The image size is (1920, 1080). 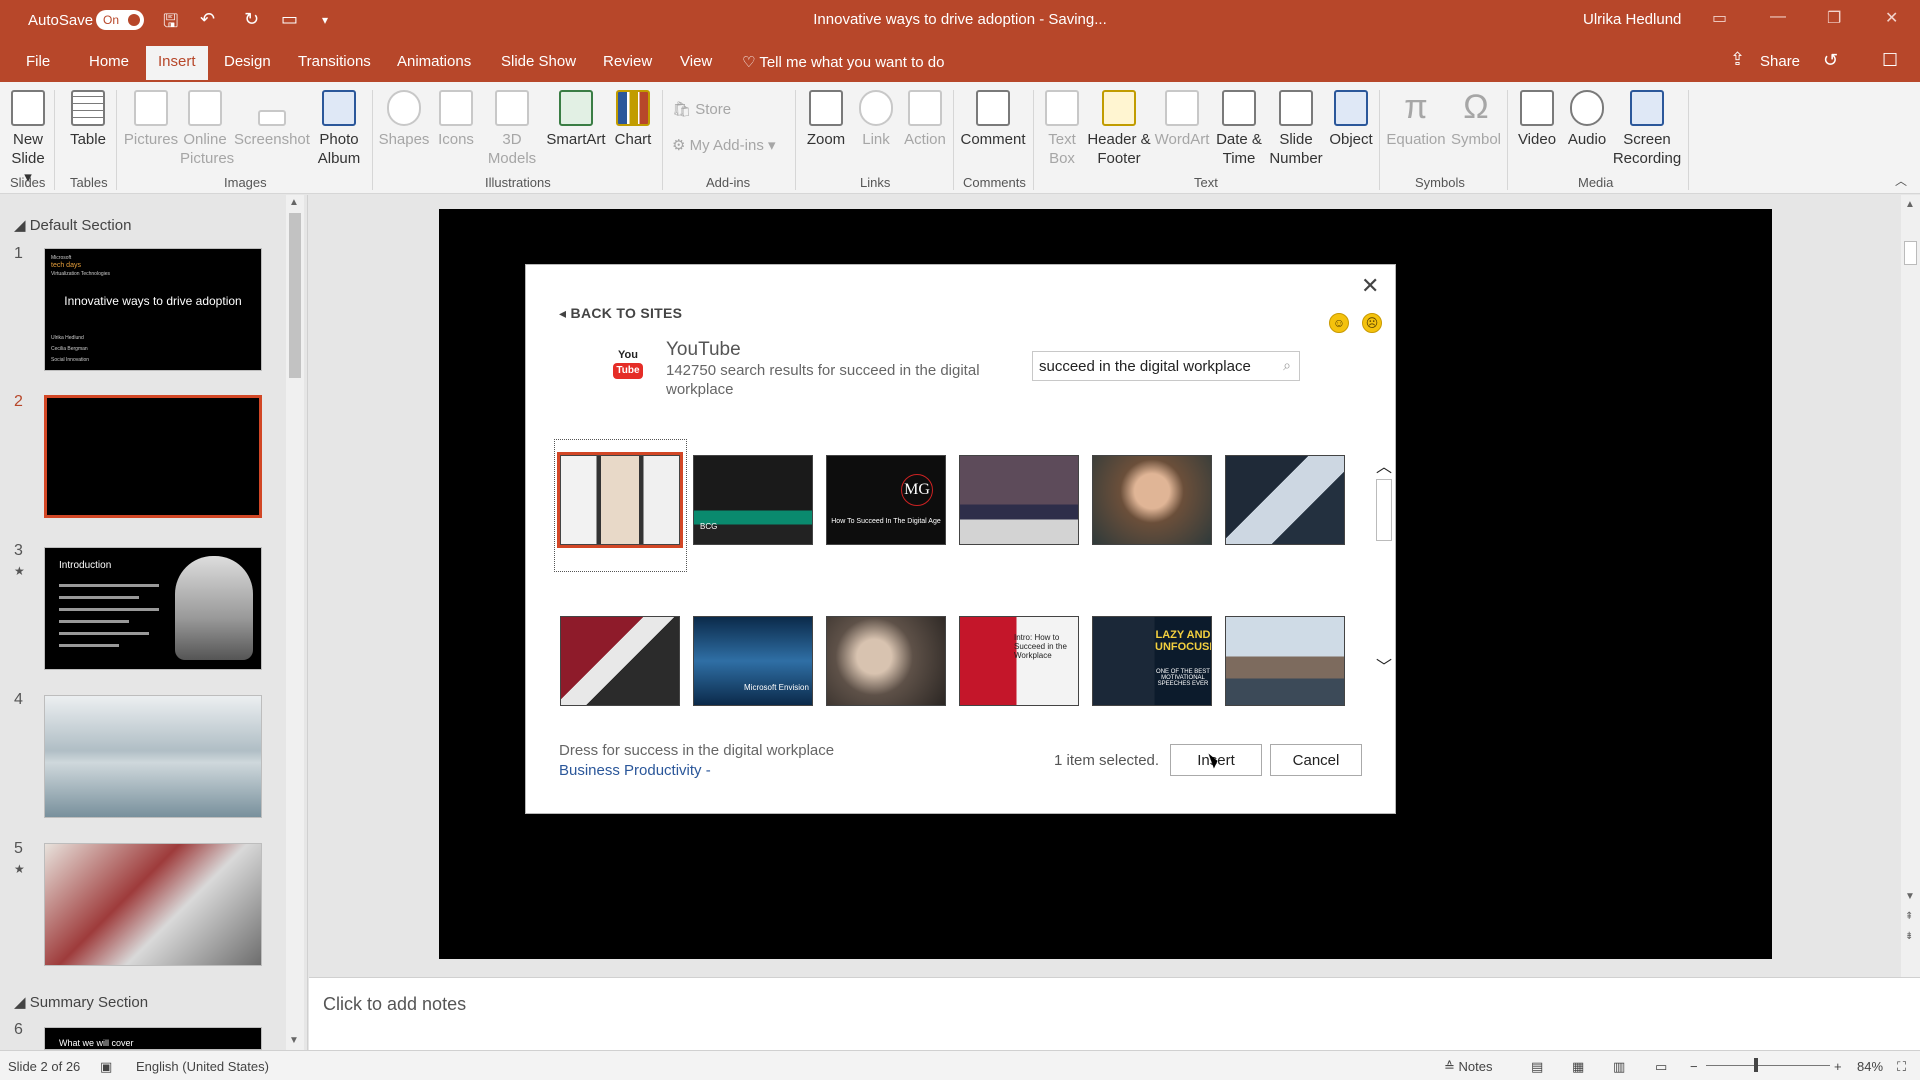 I want to click on tab-slide-show: Slide Show, so click(x=538, y=61).